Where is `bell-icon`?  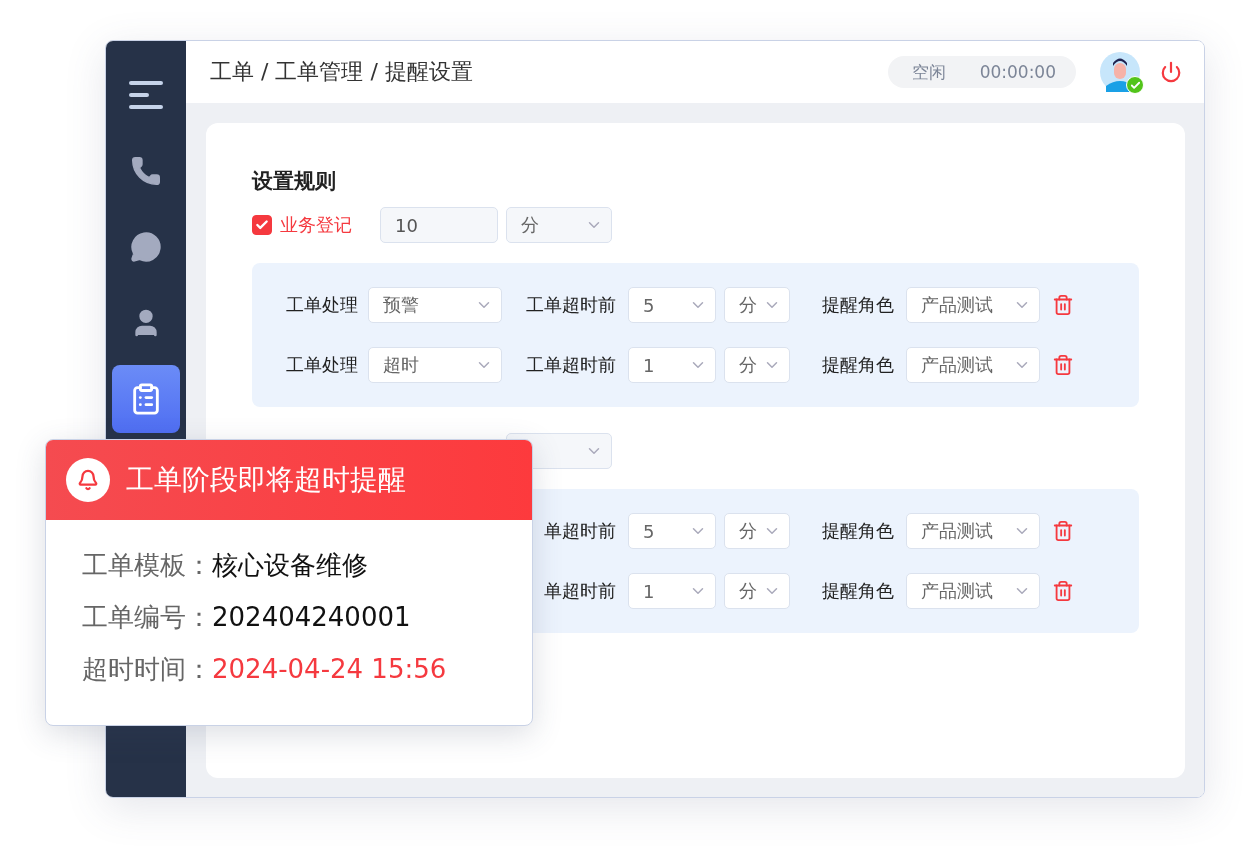
bell-icon is located at coordinates (88, 480).